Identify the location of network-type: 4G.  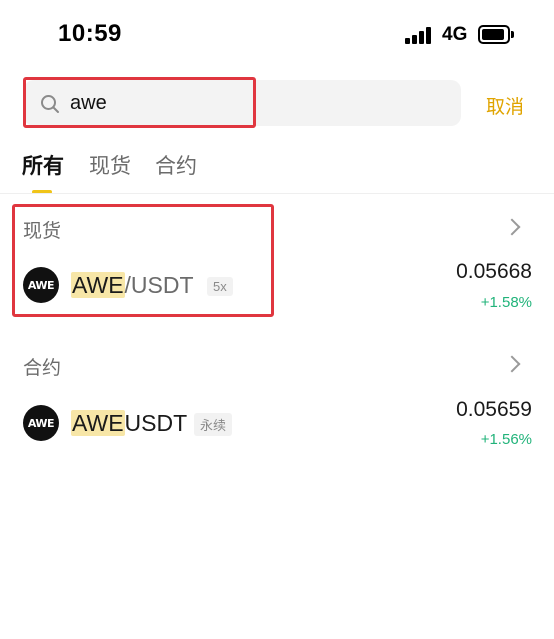
(455, 34).